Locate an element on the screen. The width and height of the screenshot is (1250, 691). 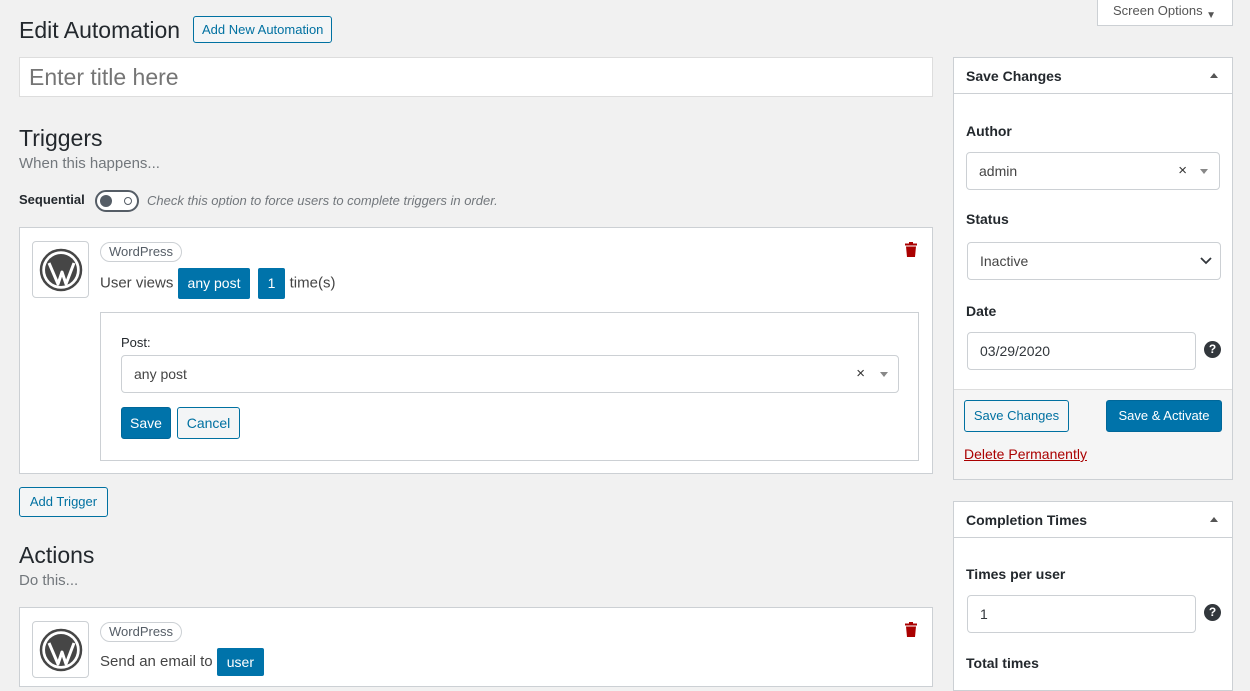
toggle-knob is located at coordinates (106, 201).